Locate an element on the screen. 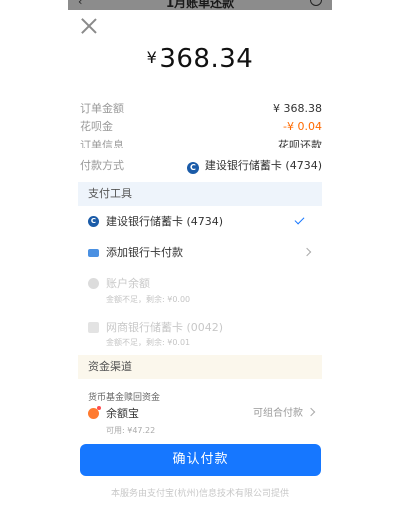 Image resolution: width=400 pixels, height=526 pixels. fund-label: 货币基金赎回资金 is located at coordinates (124, 398).